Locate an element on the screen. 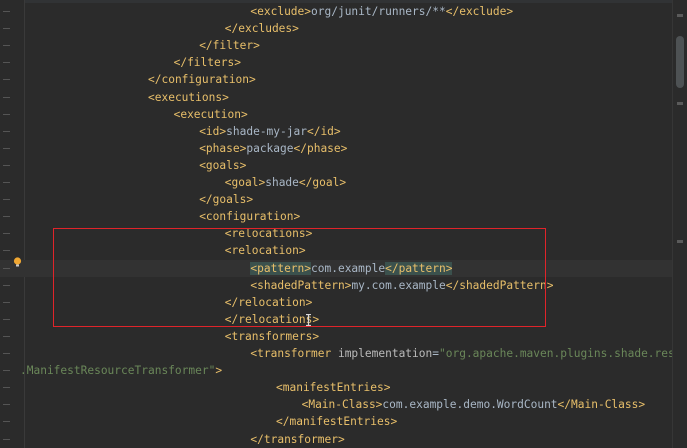  code-text: </manifestEntries> is located at coordinates (336, 421).